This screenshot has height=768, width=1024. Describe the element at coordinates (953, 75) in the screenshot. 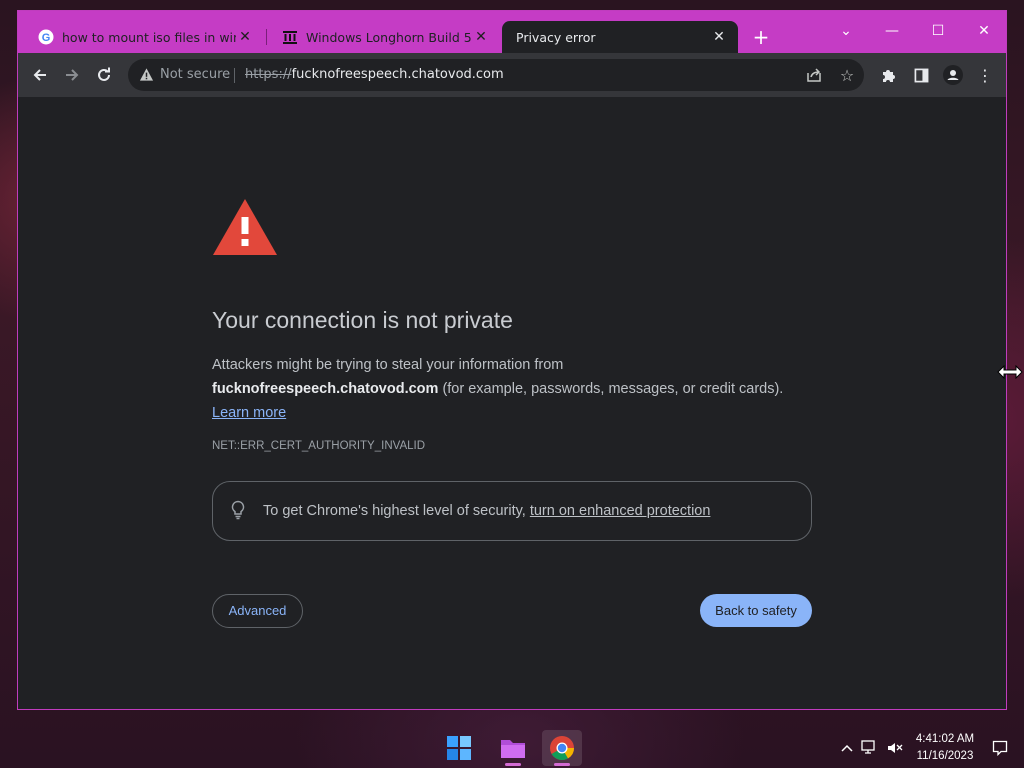

I see `profile-avatar-icon` at that location.